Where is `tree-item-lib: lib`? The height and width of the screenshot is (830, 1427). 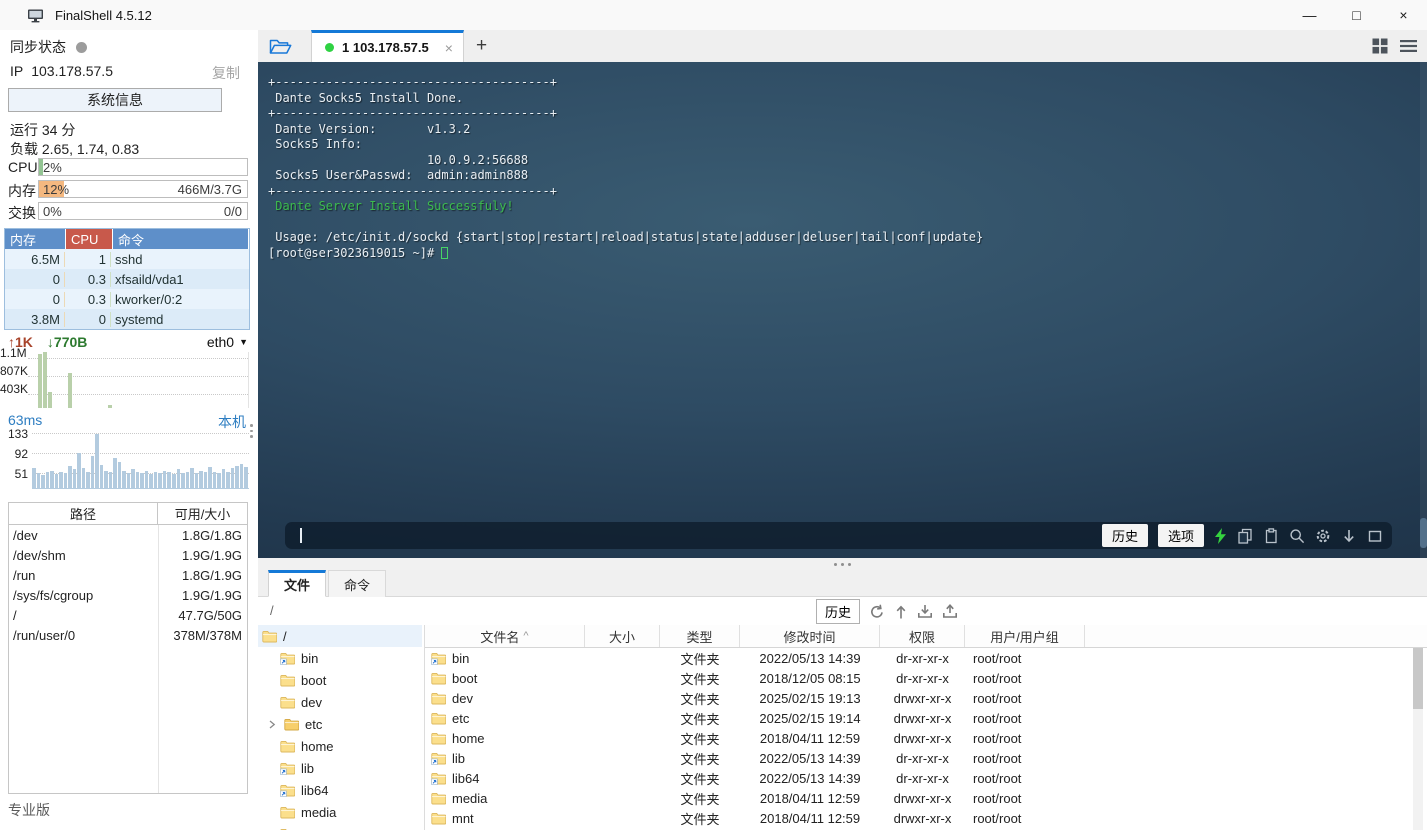 tree-item-lib: lib is located at coordinates (340, 768).